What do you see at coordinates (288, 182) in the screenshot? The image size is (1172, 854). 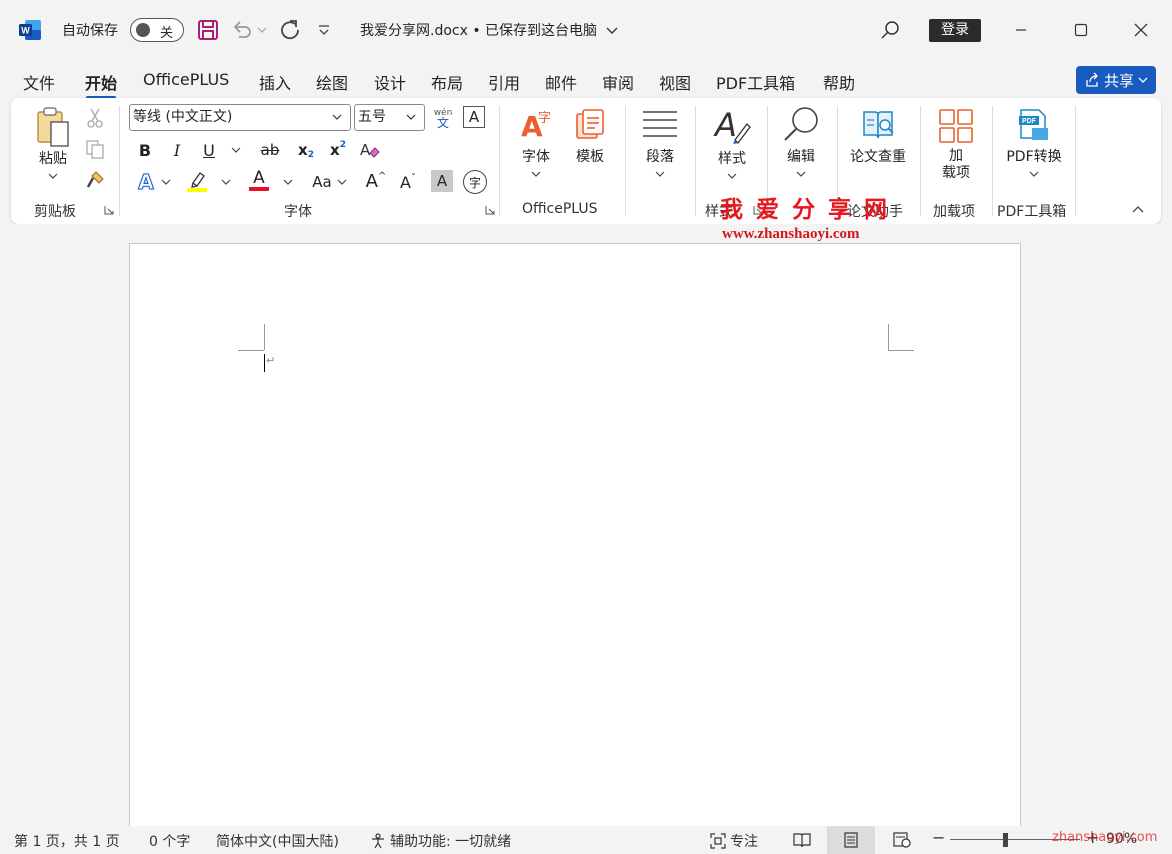 I see `font-color-dropdown-icon` at bounding box center [288, 182].